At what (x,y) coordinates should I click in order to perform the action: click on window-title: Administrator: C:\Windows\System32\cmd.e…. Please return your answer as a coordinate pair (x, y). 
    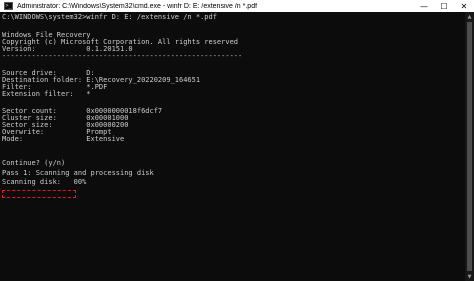
    Looking at the image, I should click on (137, 6).